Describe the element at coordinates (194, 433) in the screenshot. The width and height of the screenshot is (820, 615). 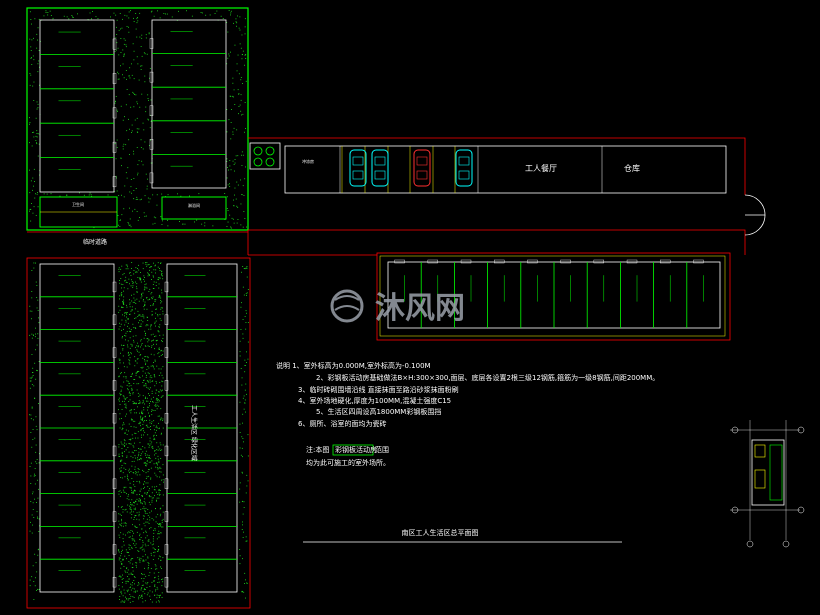
I see `garden-label: 工人生活区 绿化区域` at that location.